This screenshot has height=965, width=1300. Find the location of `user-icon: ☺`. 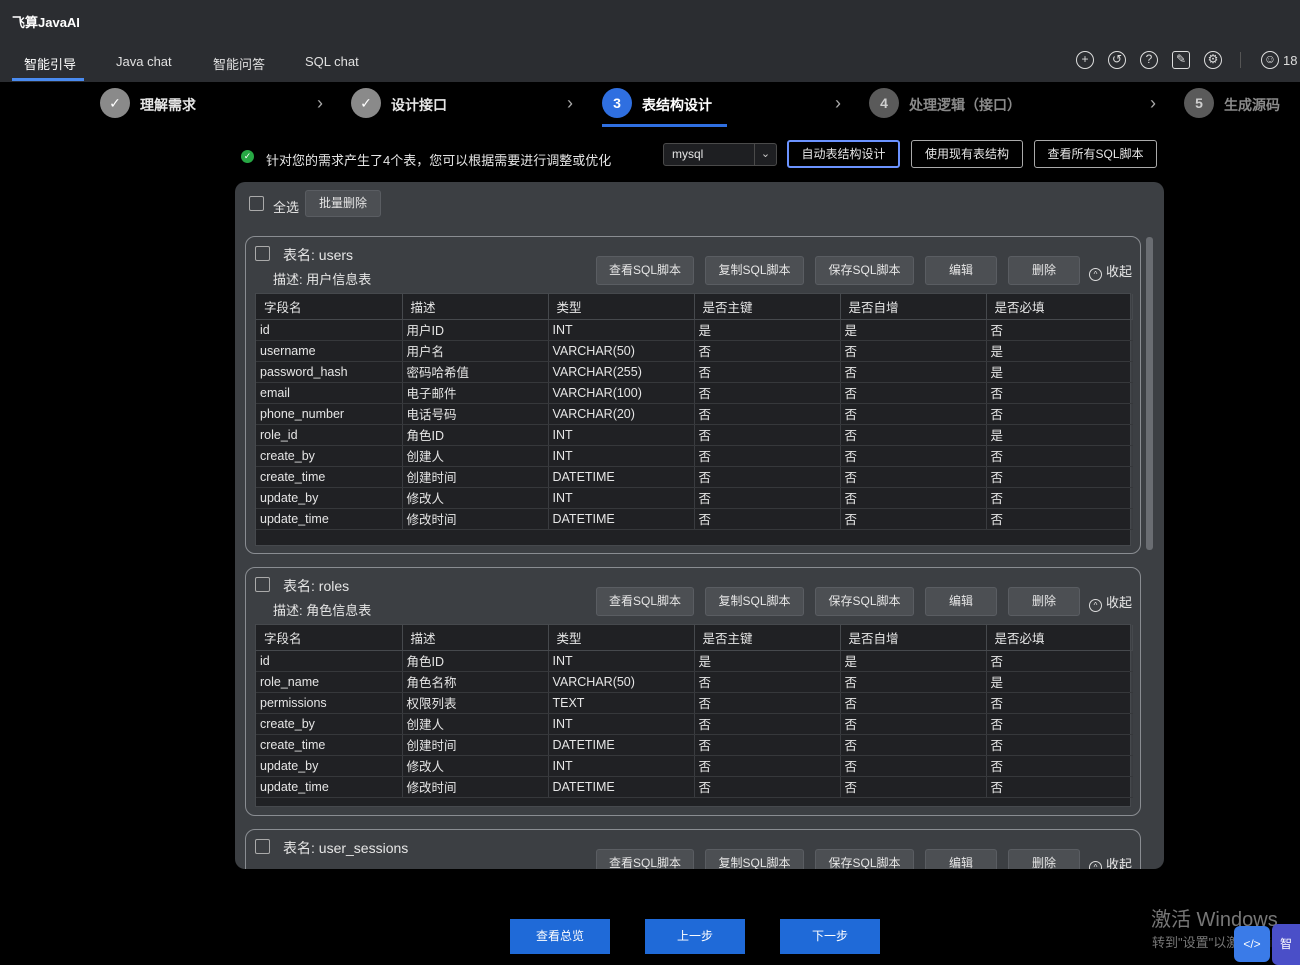

user-icon: ☺ is located at coordinates (1270, 60).